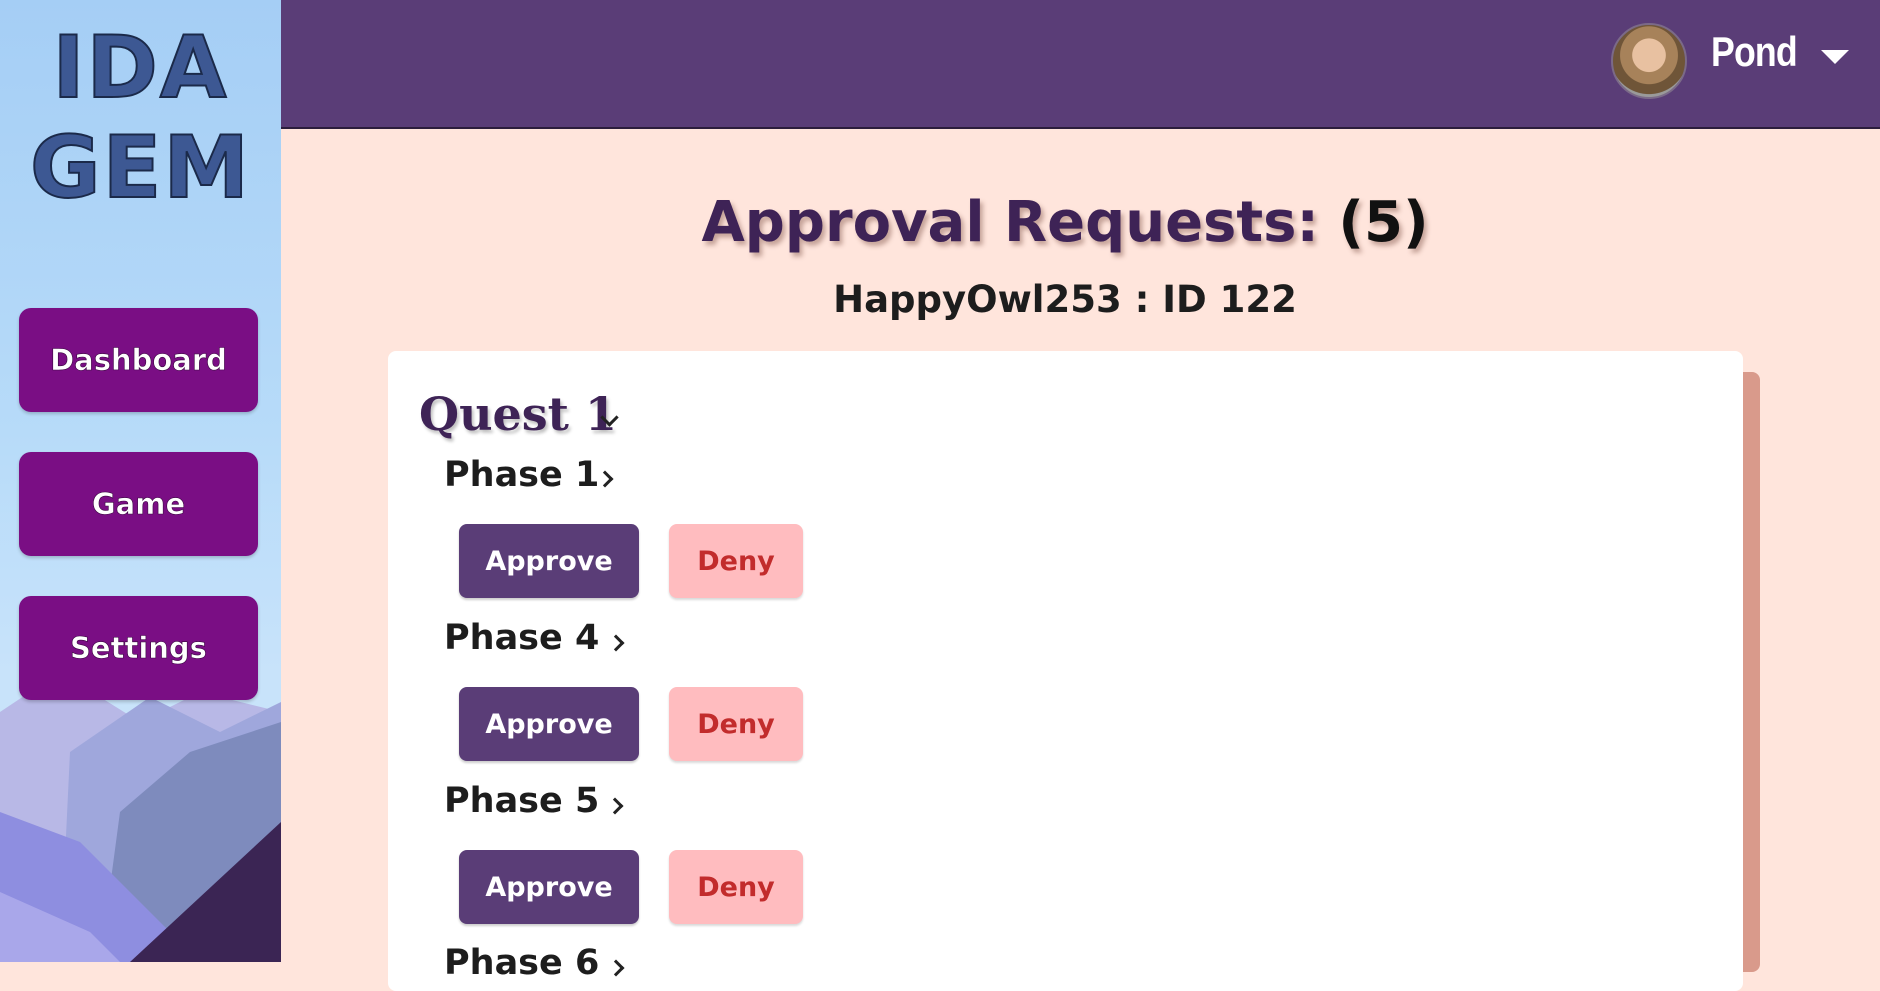 The height and width of the screenshot is (991, 1880). Describe the element at coordinates (521, 638) in the screenshot. I see `phase-title: Phase 4` at that location.